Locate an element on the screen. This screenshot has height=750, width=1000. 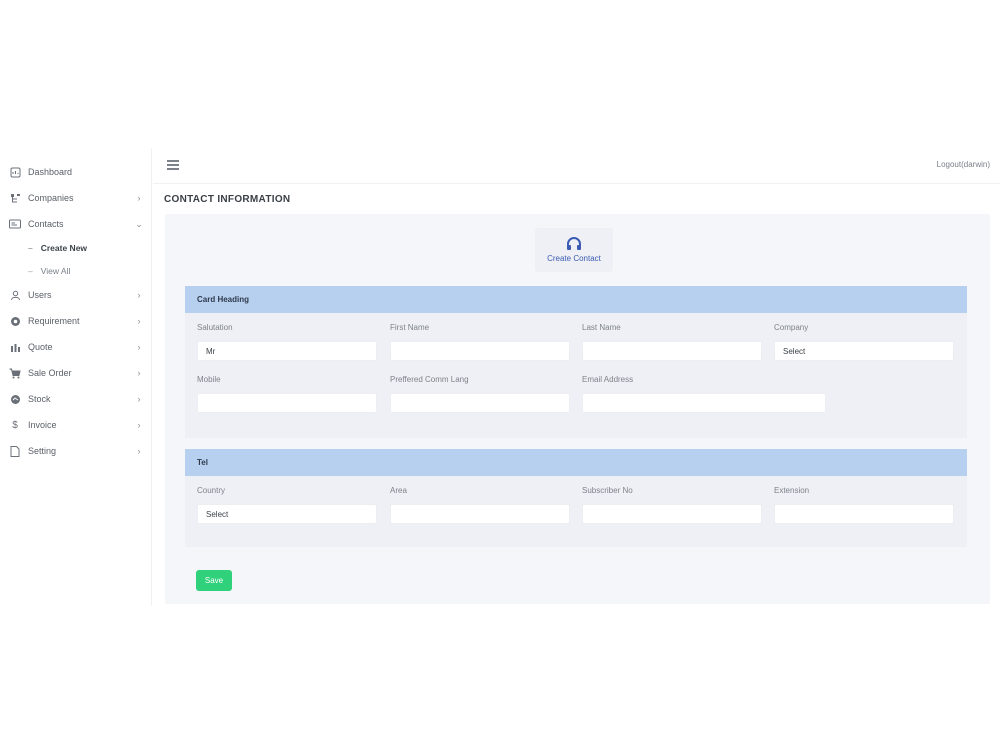
first-name-field: First Name is located at coordinates (480, 342).